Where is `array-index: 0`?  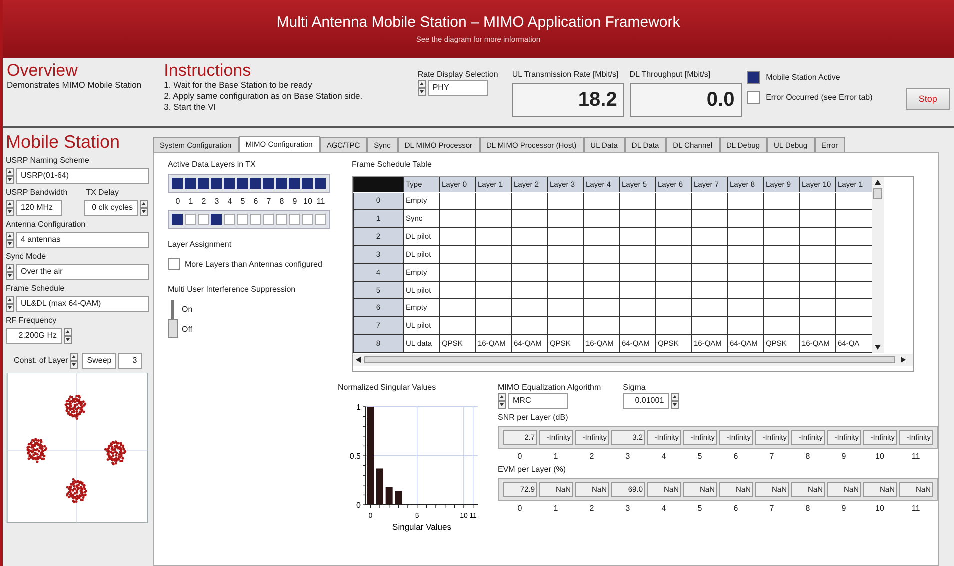 array-index: 0 is located at coordinates (520, 456).